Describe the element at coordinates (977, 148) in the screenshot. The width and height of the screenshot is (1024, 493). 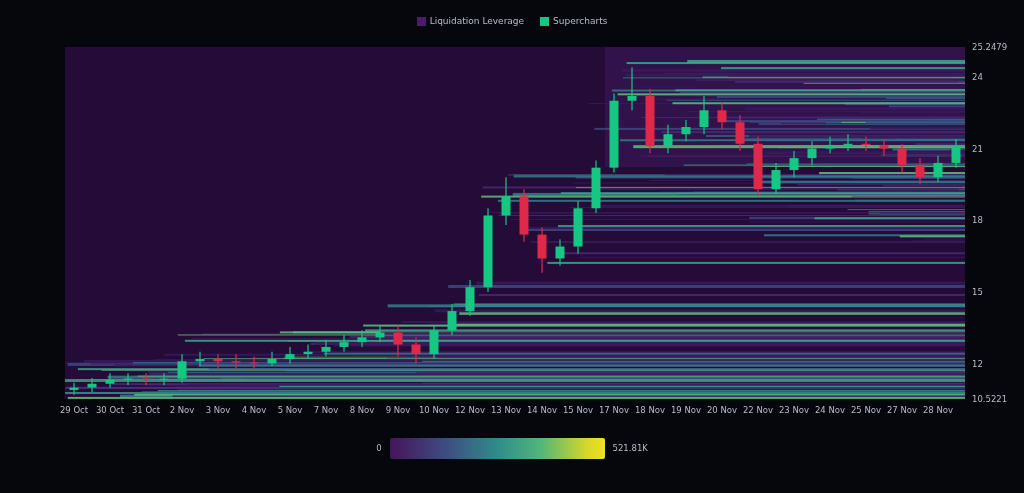
I see `y-axis-label: 21` at that location.